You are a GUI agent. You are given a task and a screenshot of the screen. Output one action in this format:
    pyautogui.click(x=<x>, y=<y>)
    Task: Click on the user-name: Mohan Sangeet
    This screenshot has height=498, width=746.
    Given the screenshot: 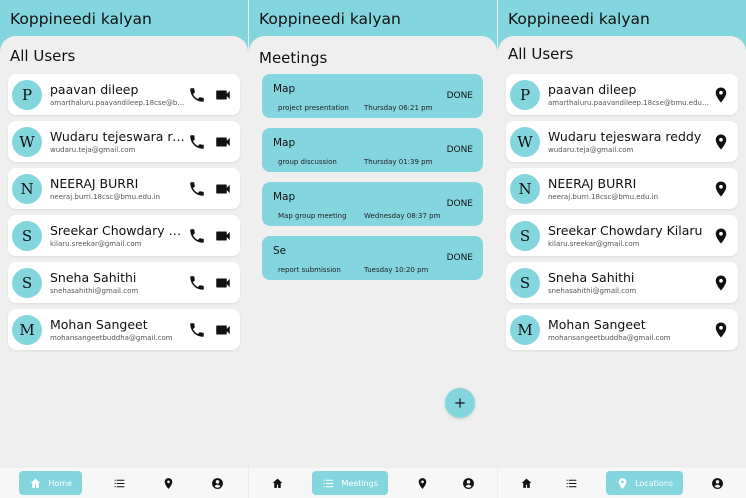 What is the action you would take?
    pyautogui.click(x=597, y=324)
    